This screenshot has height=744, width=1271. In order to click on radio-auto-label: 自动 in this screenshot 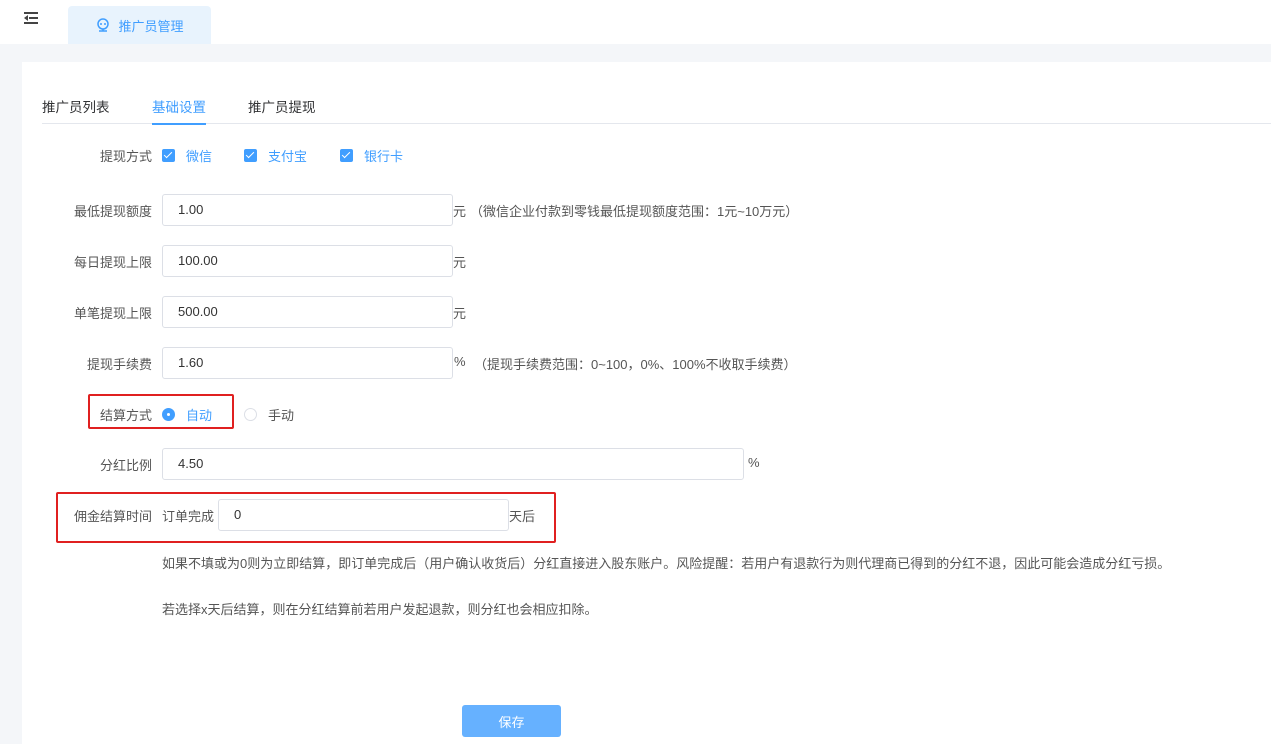, I will do `click(199, 415)`.